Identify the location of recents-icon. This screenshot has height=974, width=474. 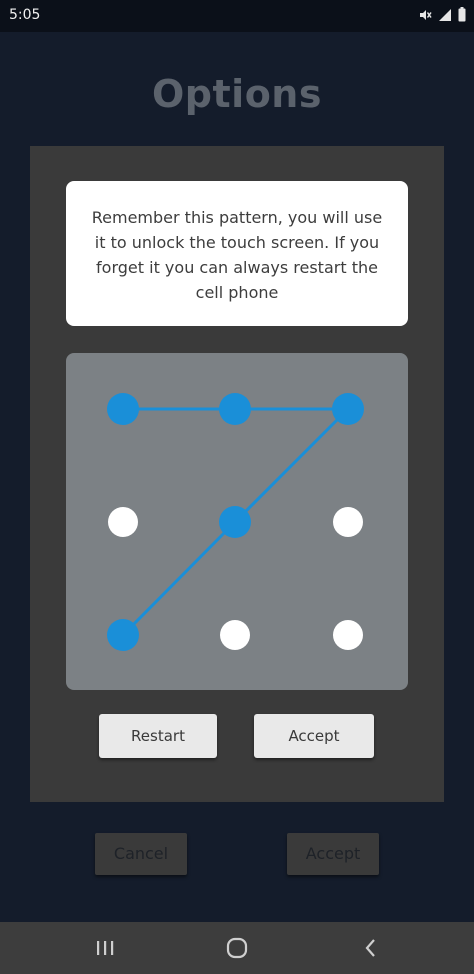
(105, 948).